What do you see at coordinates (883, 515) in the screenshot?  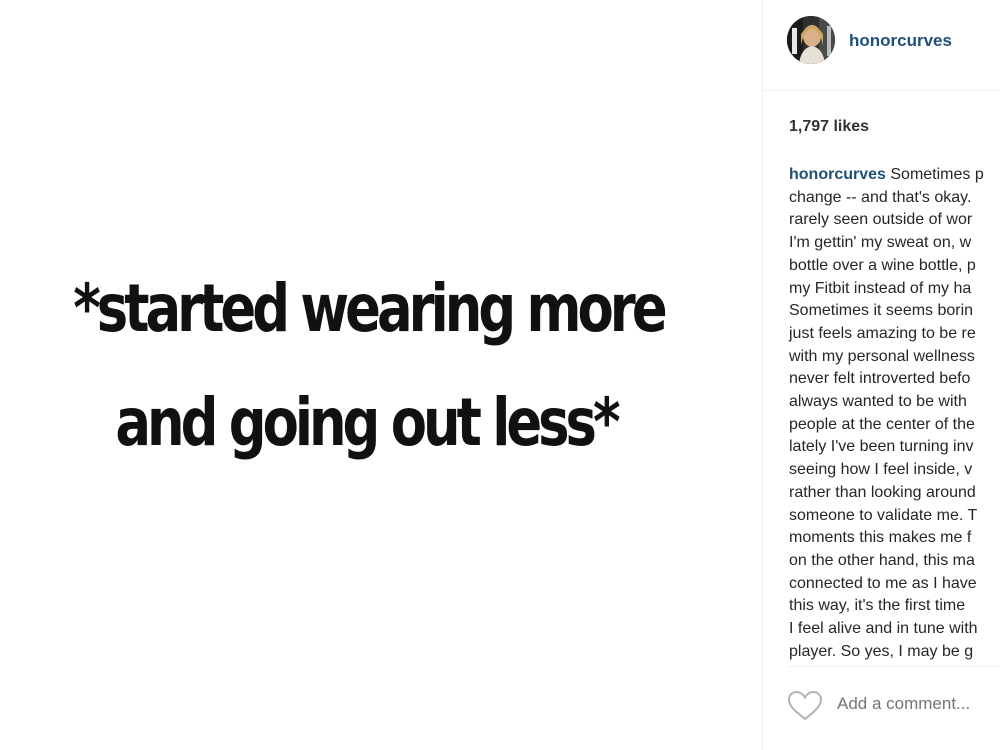 I see `caption-line: someone to validate me. T` at bounding box center [883, 515].